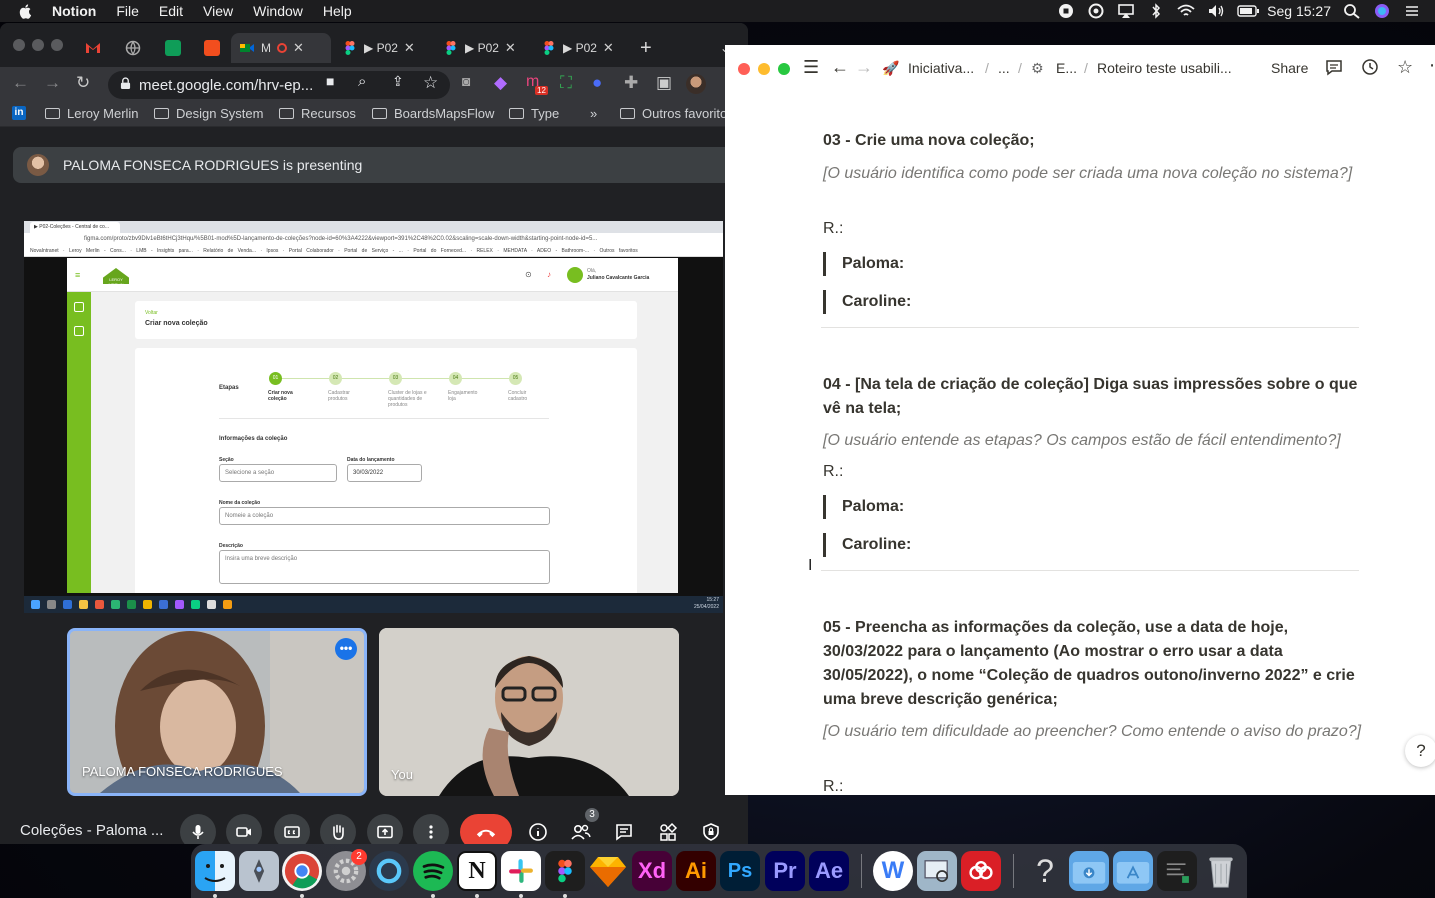 The width and height of the screenshot is (1435, 898). Describe the element at coordinates (83, 83) in the screenshot. I see `reload-icon: ↻` at that location.